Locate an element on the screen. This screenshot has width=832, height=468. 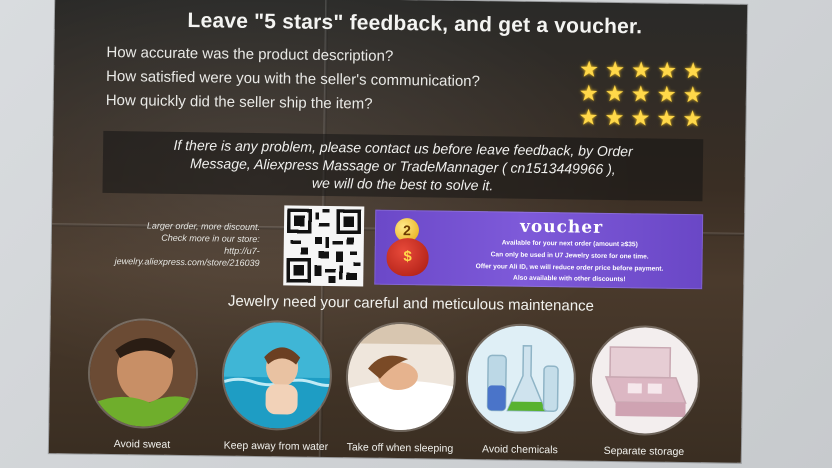
qr-code is located at coordinates (324, 246).